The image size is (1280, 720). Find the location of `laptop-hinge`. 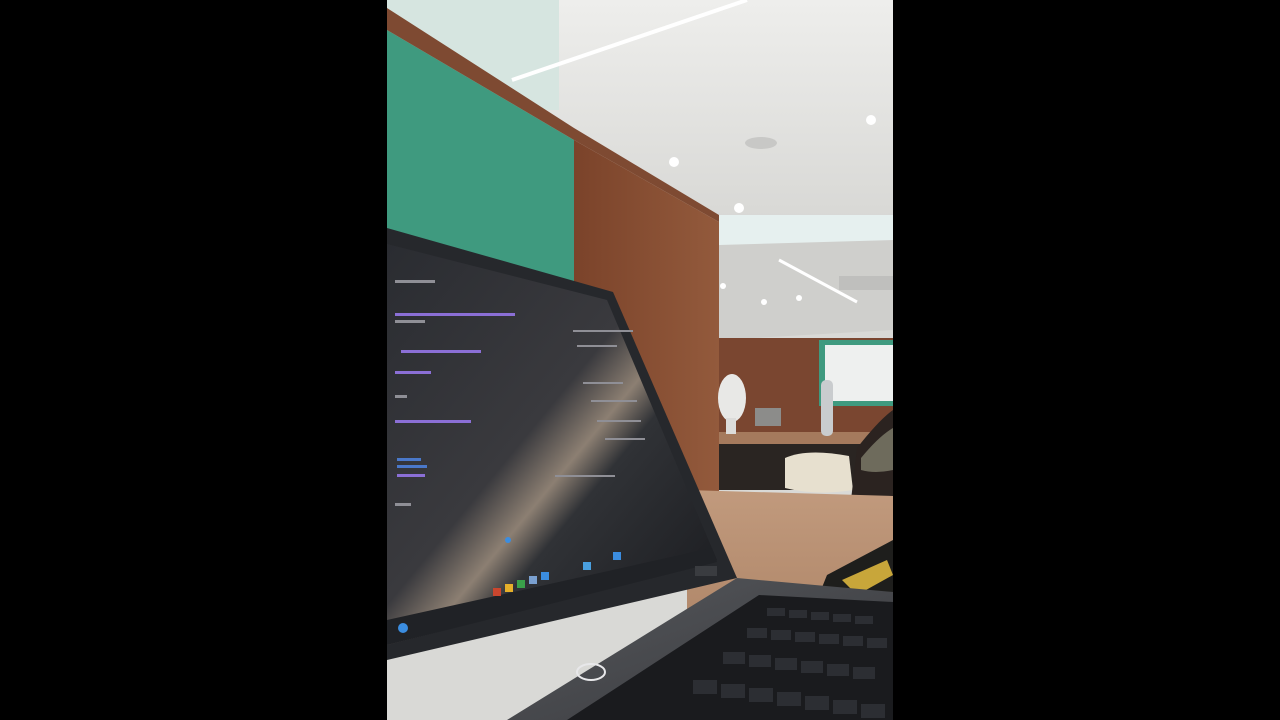

laptop-hinge is located at coordinates (706, 571).